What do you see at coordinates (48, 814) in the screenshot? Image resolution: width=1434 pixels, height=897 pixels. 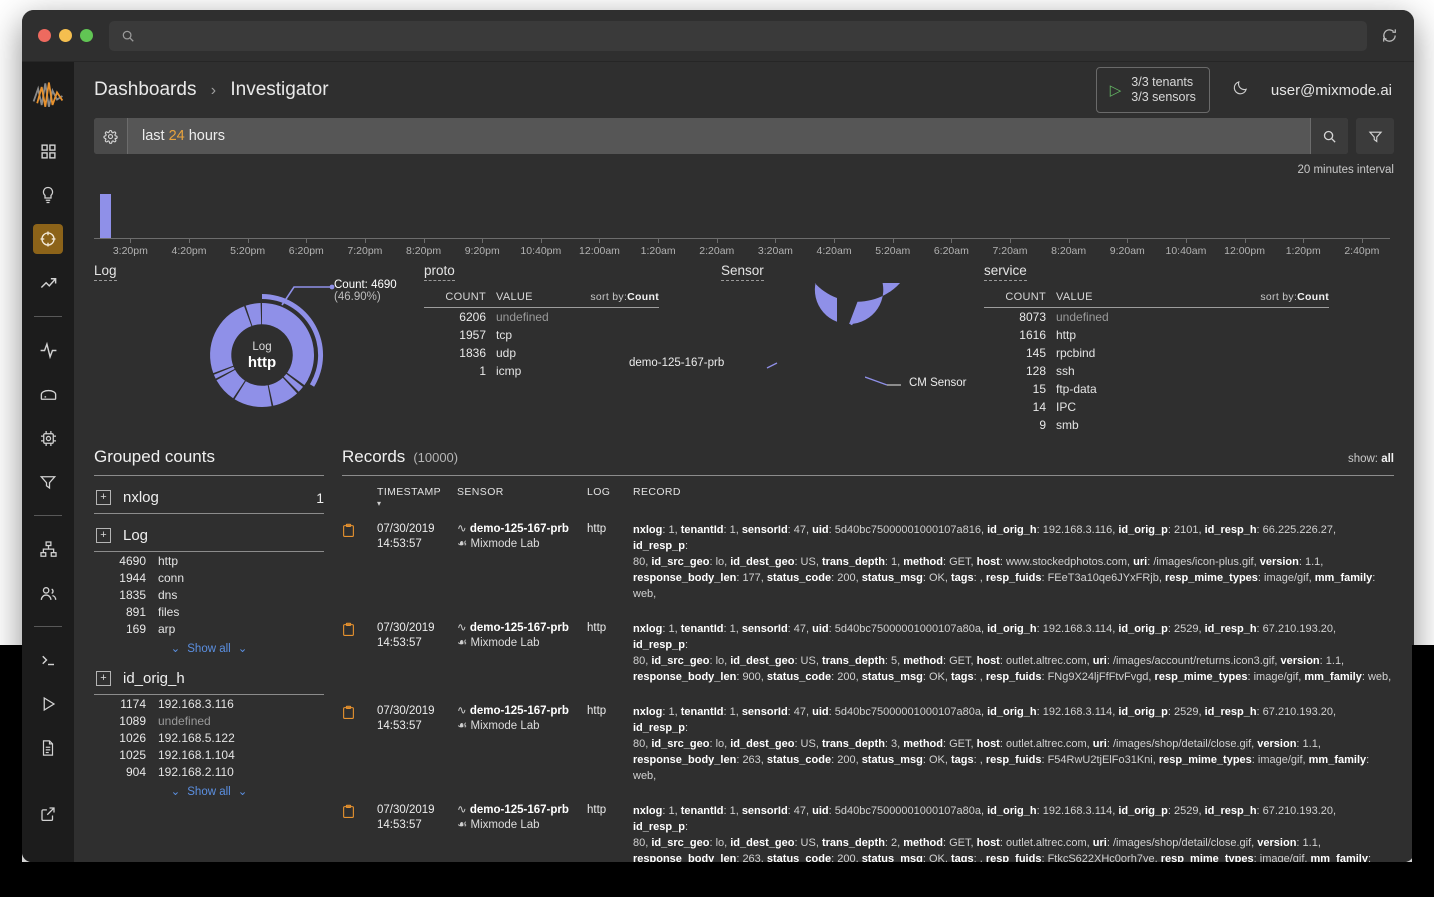 I see `sidebar-item-external` at bounding box center [48, 814].